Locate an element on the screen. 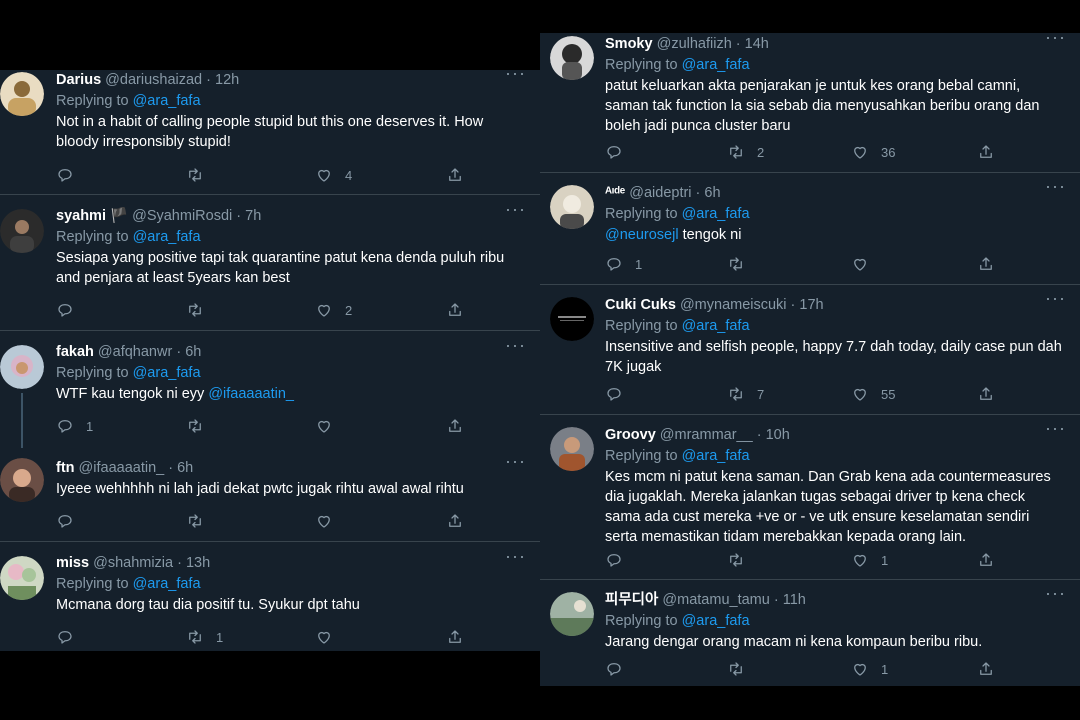  retweet-button: 1 is located at coordinates (204, 637).